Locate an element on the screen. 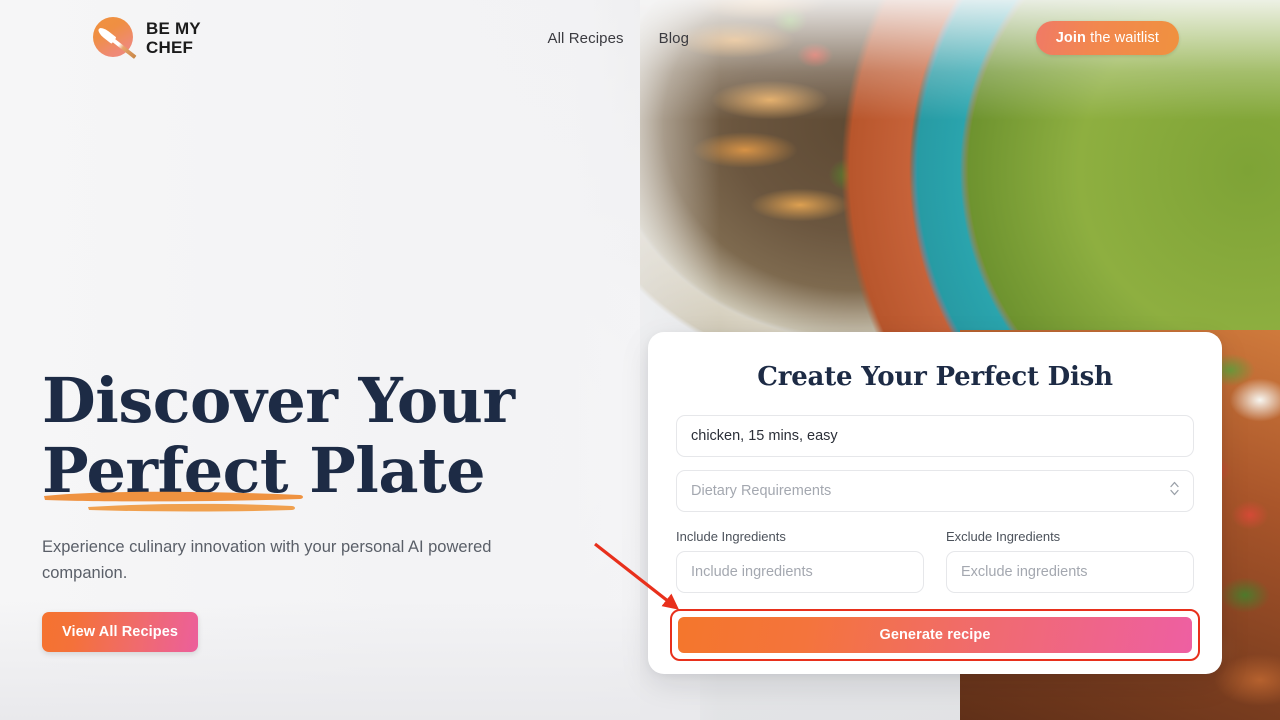 Image resolution: width=1280 pixels, height=720 pixels. brand-logo: BE MY CHEF is located at coordinates (147, 38).